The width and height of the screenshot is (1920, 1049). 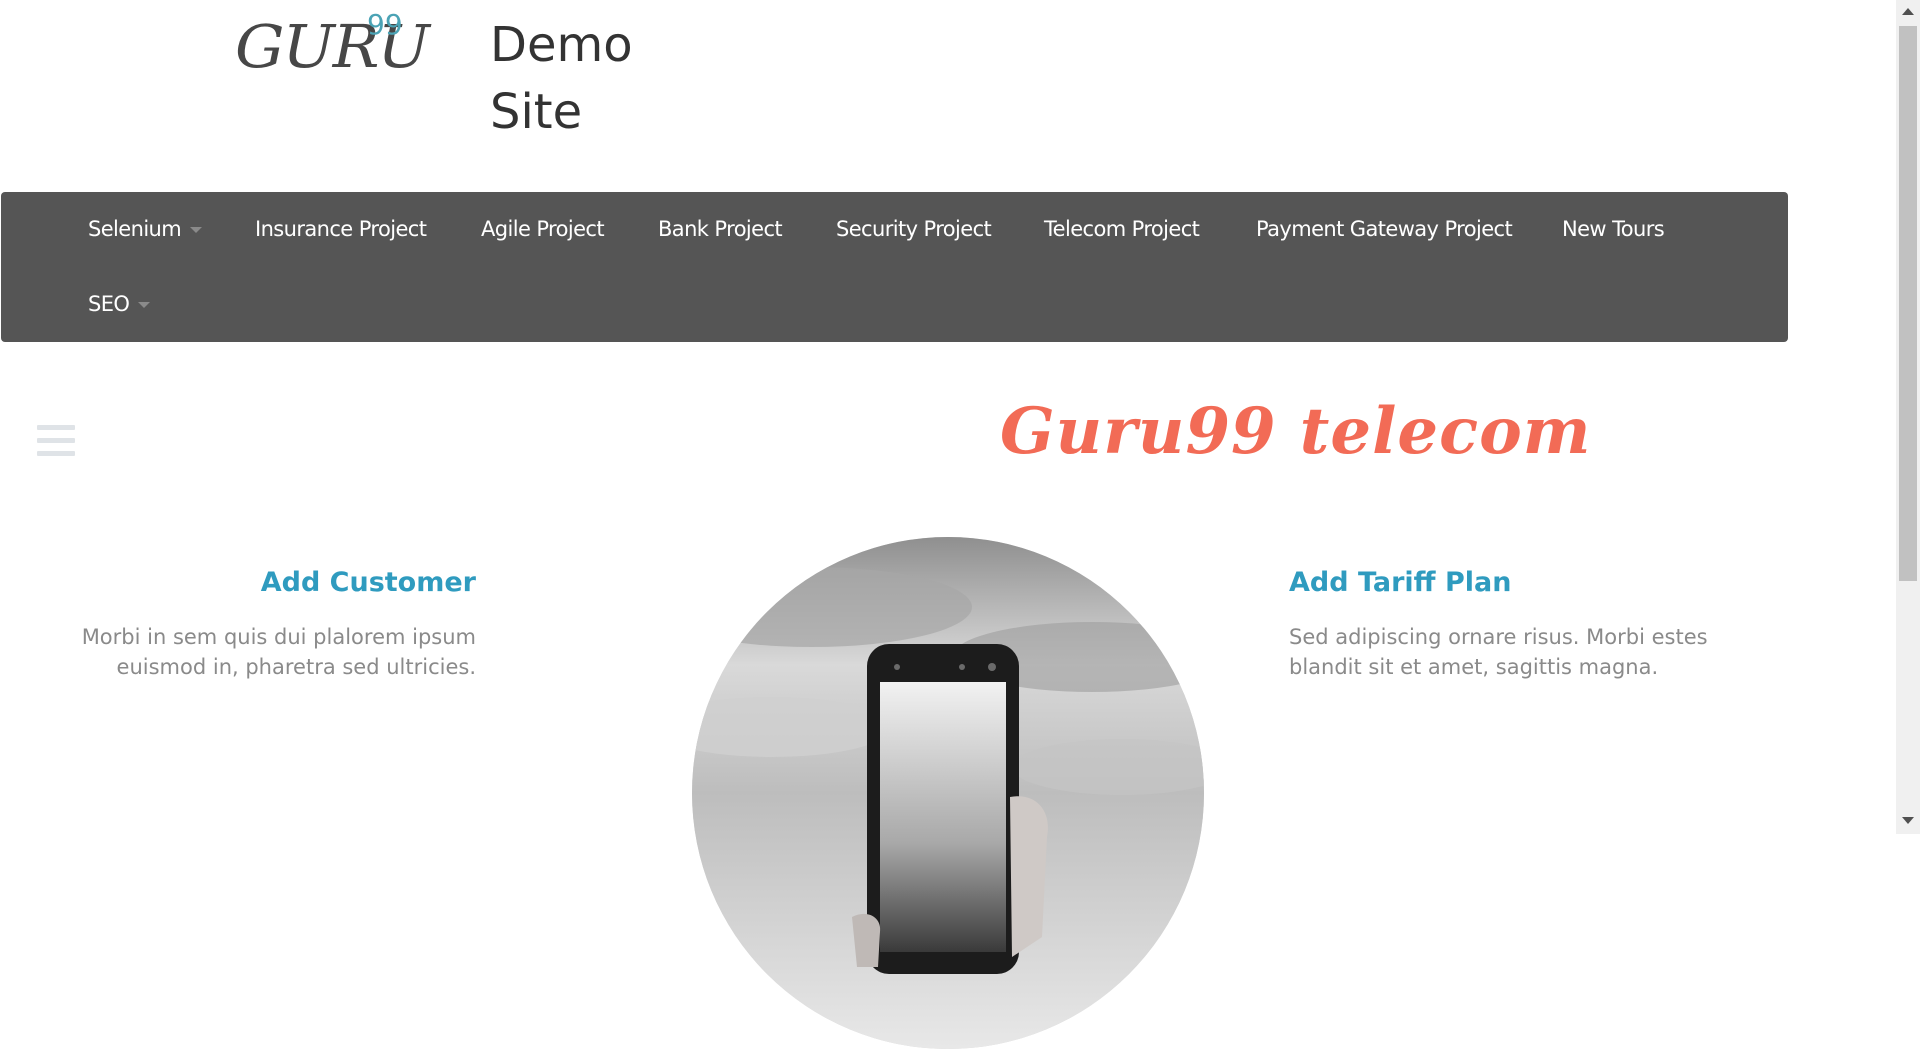 I want to click on add-tariff-plan-link: Add Tariff Plan, so click(x=1400, y=582).